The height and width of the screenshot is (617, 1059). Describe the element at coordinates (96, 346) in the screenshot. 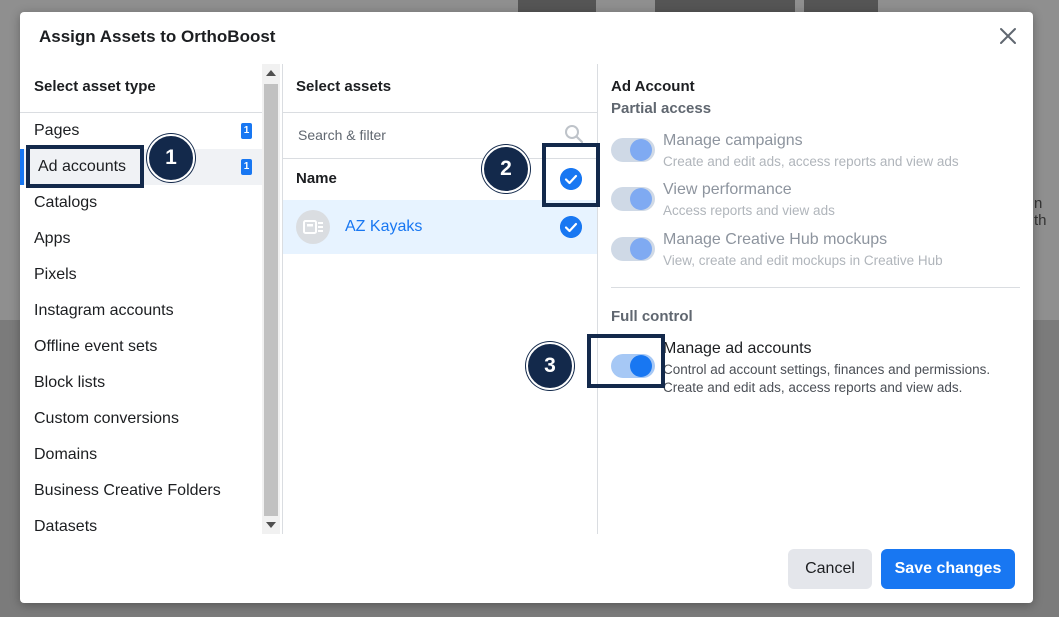

I see `asset-type-label: Offline event sets` at that location.